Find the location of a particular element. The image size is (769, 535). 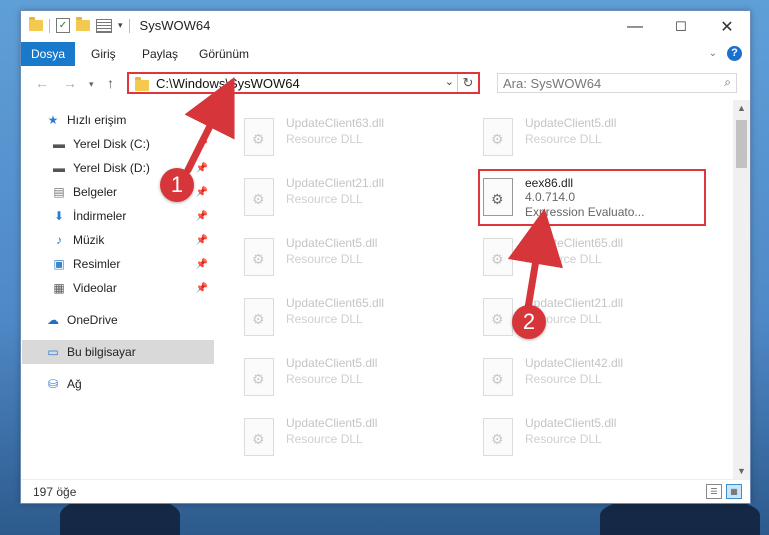

sidebar-item-label: Bu bilgisayar is located at coordinates (101, 352).